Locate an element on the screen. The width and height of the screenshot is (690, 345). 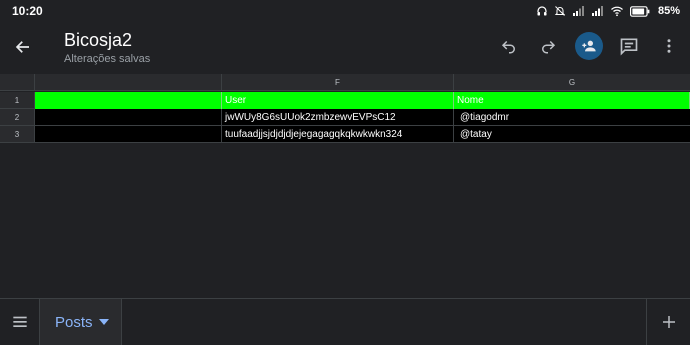
headphones-icon is located at coordinates (542, 11).